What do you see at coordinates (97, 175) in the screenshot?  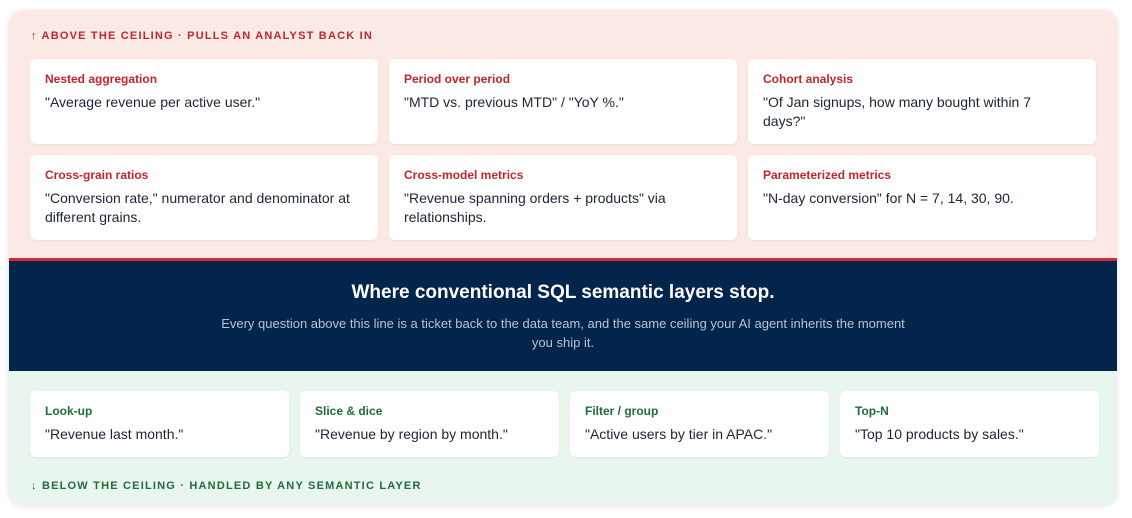 I see `card-title: Cross-grain ratios` at bounding box center [97, 175].